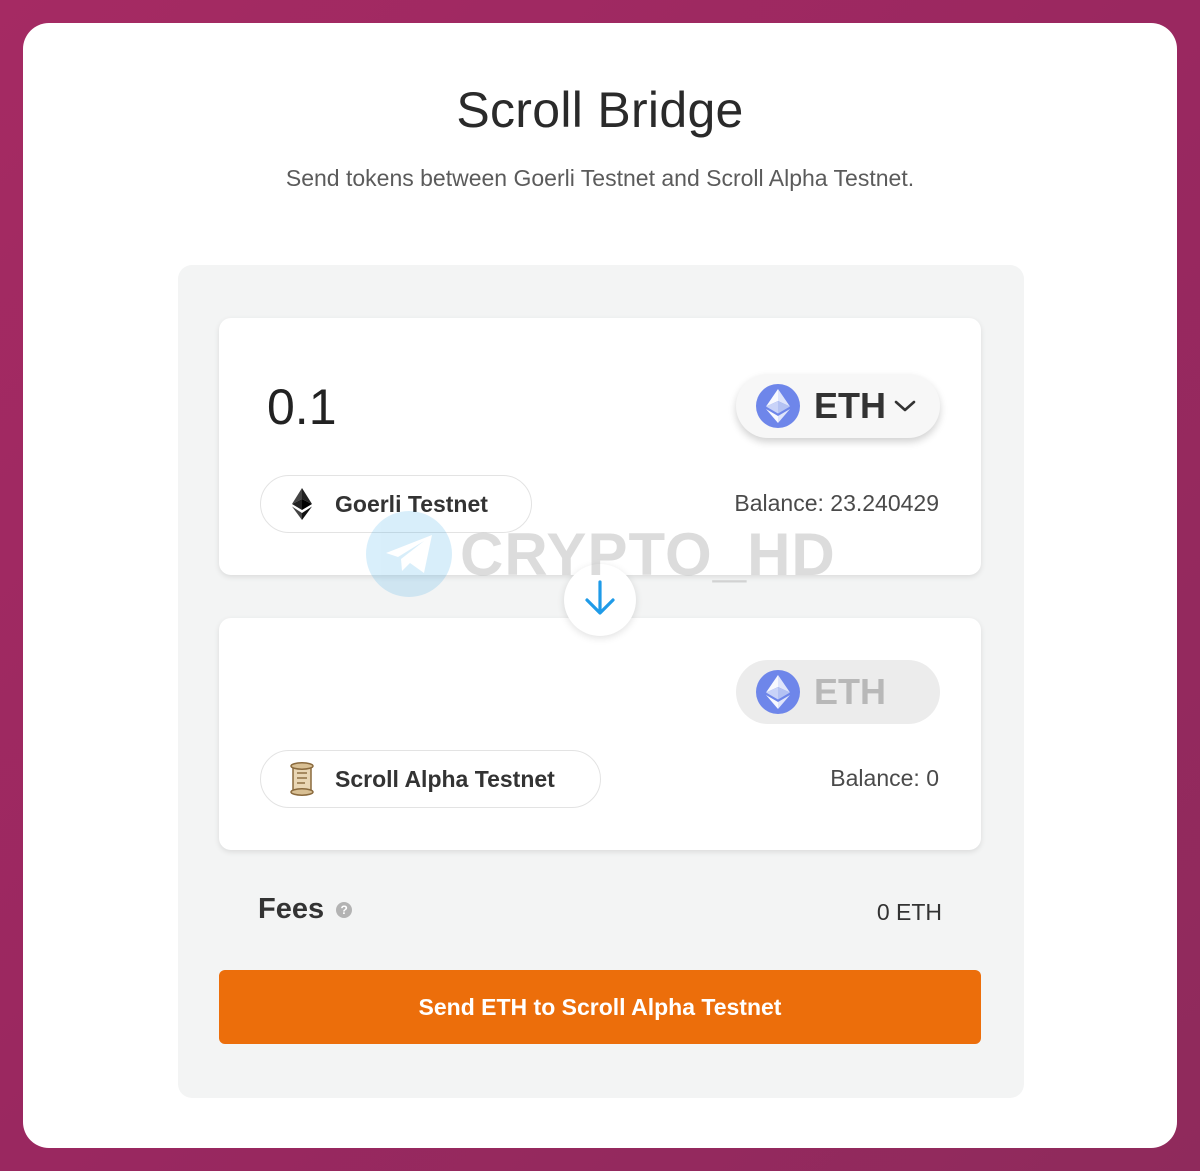 The width and height of the screenshot is (1200, 1171). Describe the element at coordinates (411, 503) in the screenshot. I see `from-network-label: Goerli Testnet` at that location.